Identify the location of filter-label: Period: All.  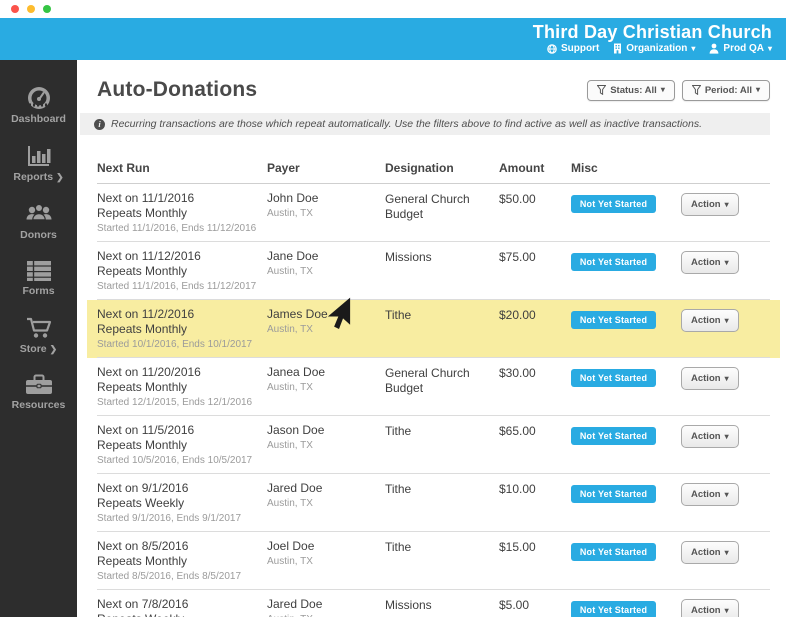
(728, 90).